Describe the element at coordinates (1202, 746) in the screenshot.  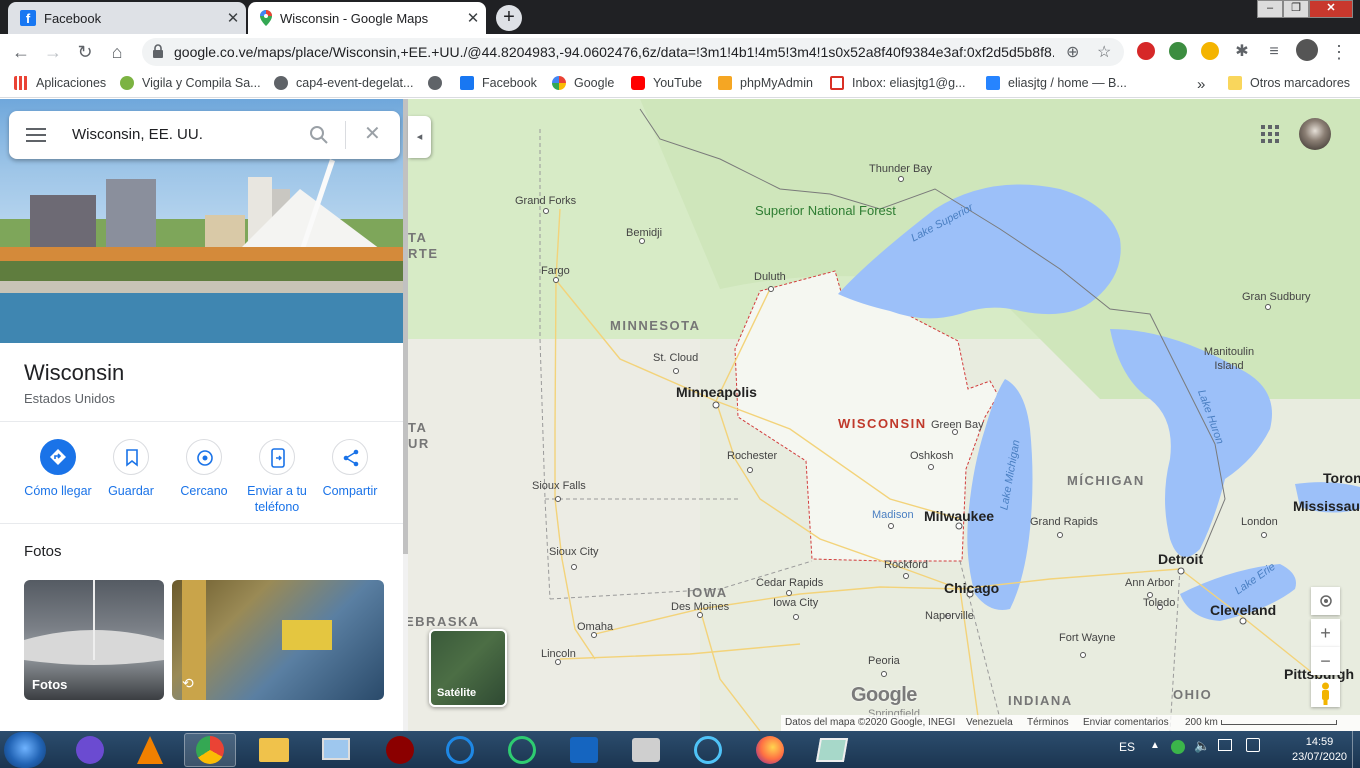
I see `volume-icon: 🔈` at that location.